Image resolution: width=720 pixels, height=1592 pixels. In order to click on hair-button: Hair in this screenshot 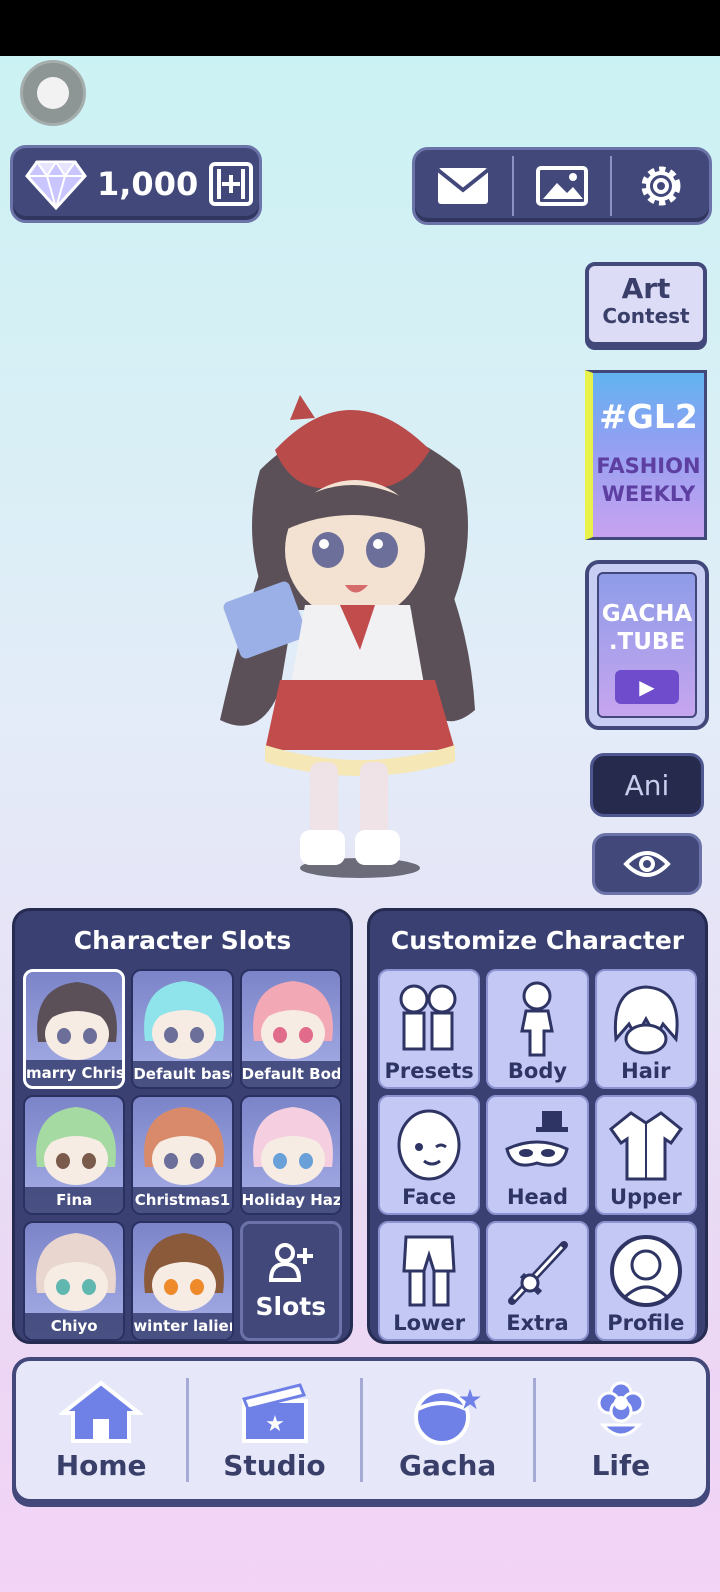, I will do `click(645, 1029)`.